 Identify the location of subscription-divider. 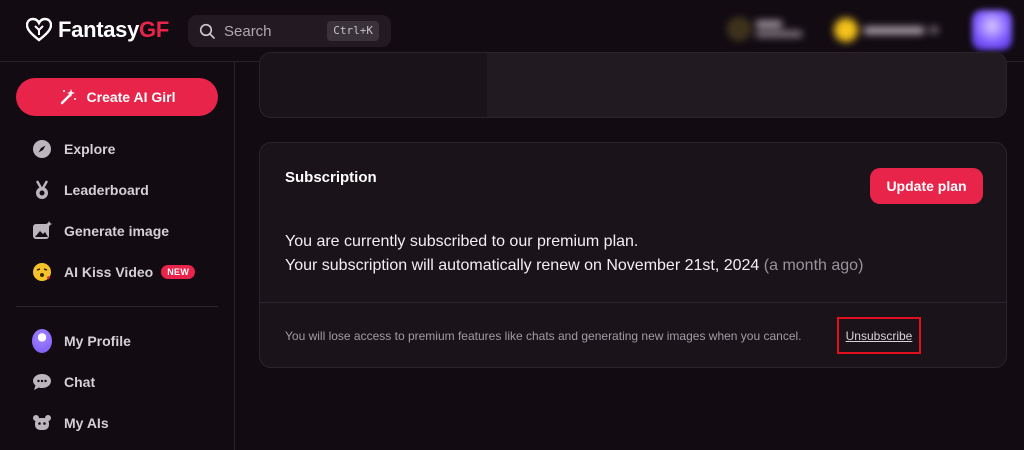
(633, 302).